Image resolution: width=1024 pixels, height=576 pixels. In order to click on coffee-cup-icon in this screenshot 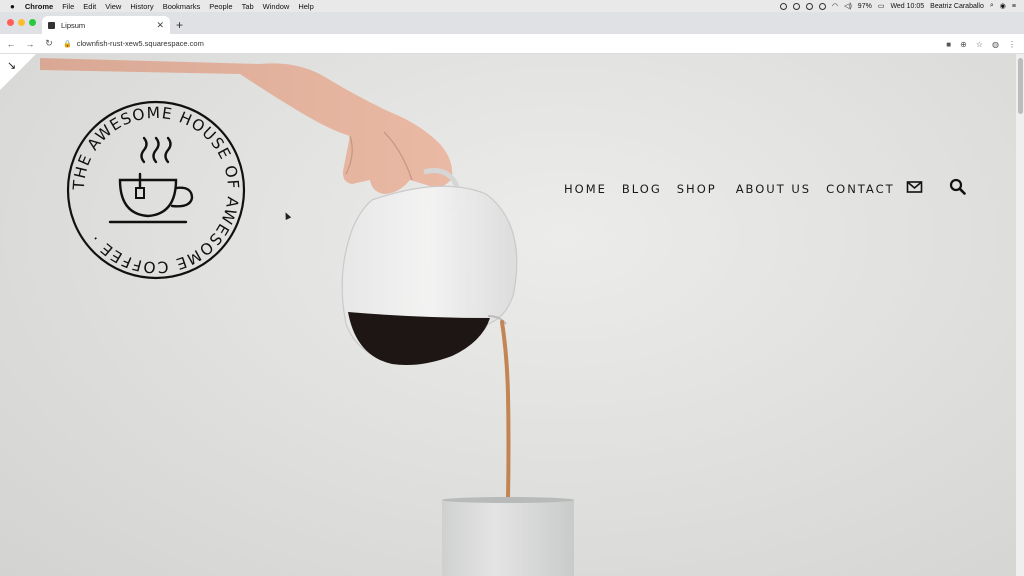, I will do `click(151, 180)`.